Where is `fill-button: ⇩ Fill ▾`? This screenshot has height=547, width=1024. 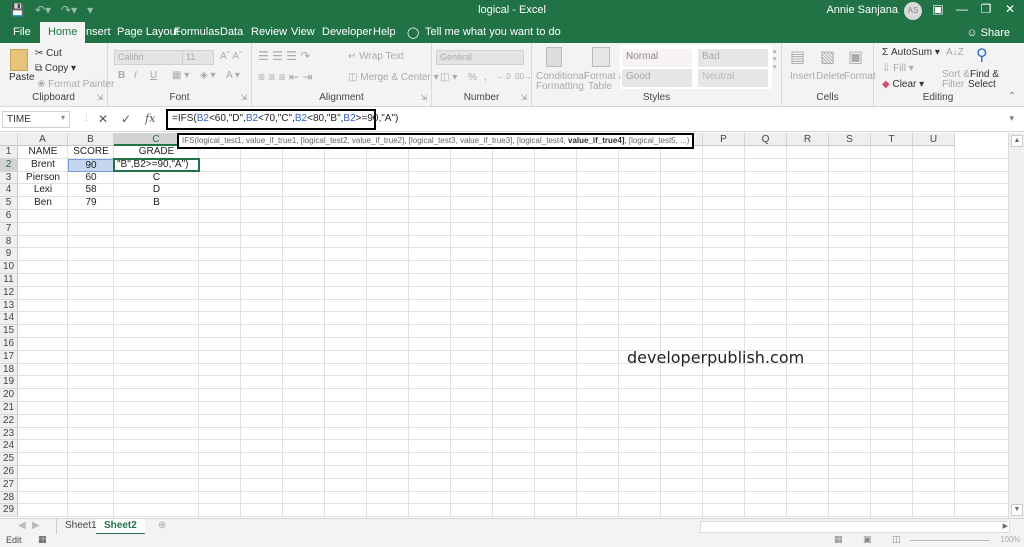
fill-button: ⇩ Fill ▾ is located at coordinates (898, 68).